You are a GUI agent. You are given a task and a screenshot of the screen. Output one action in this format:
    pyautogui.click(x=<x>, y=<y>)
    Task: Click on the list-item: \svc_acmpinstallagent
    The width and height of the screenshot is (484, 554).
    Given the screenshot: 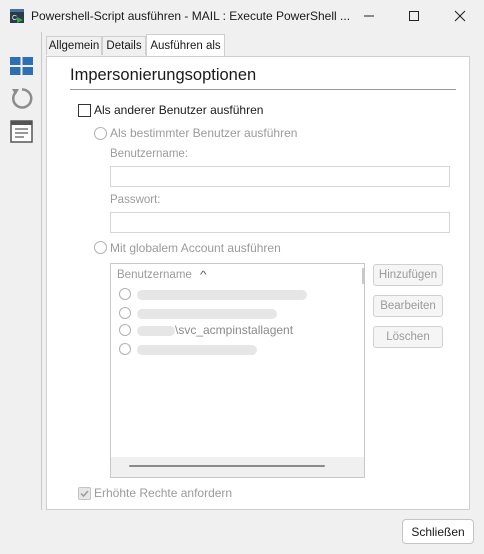 What is the action you would take?
    pyautogui.click(x=239, y=331)
    